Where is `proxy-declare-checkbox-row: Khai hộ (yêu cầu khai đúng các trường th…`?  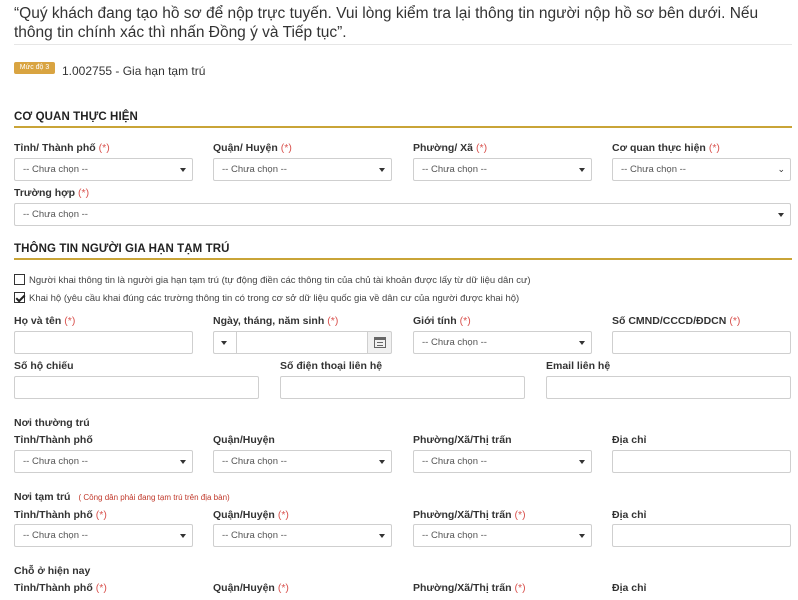
proxy-declare-checkbox-row: Khai hộ (yêu cầu khai đúng các trường th… is located at coordinates (266, 298).